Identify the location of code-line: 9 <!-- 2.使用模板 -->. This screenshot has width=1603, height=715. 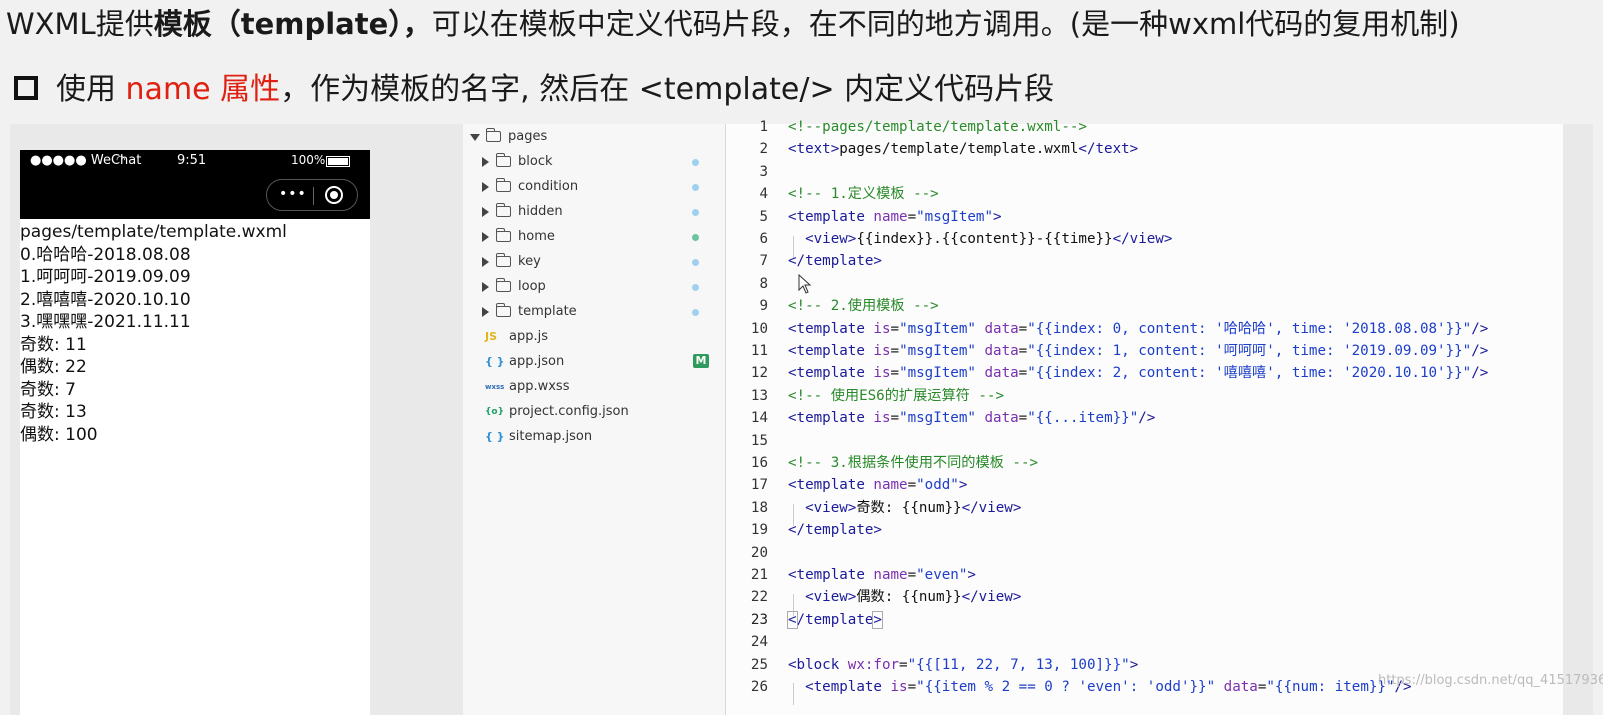
(1144, 306).